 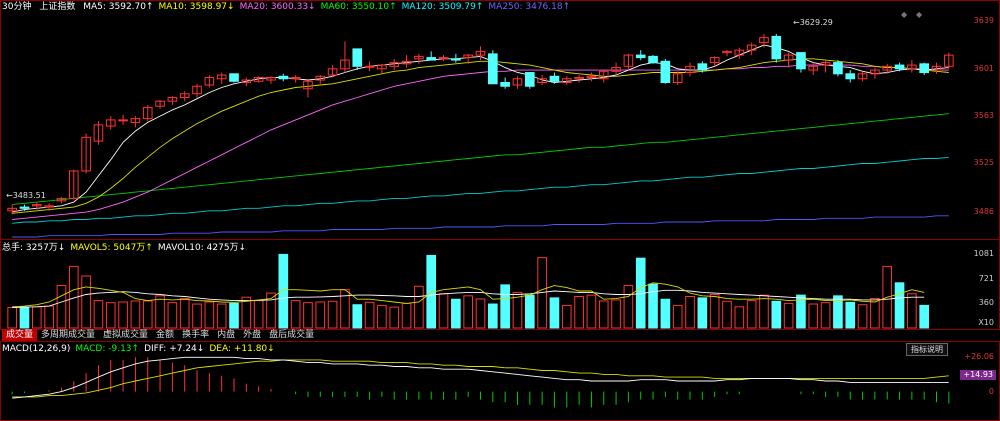 What do you see at coordinates (480, 226) in the screenshot?
I see `ma250-line` at bounding box center [480, 226].